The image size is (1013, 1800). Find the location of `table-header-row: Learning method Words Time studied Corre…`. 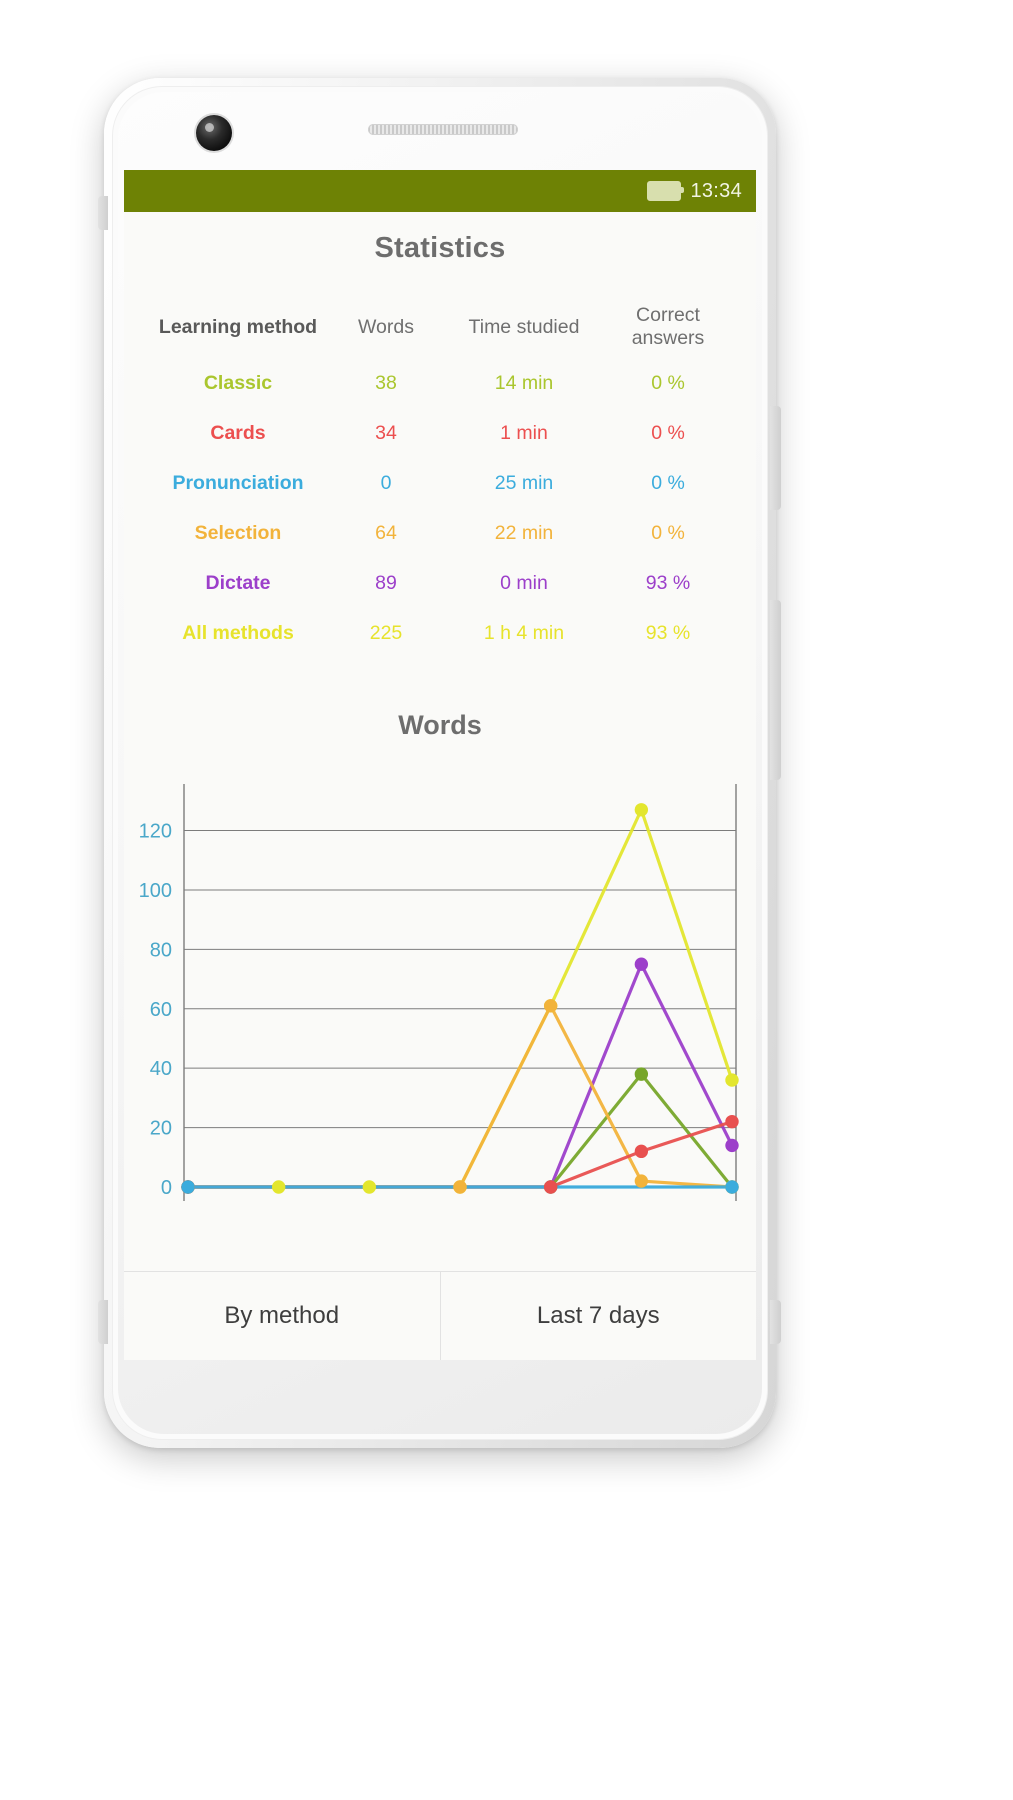

table-header-row: Learning method Words Time studied Corre… is located at coordinates (440, 327).